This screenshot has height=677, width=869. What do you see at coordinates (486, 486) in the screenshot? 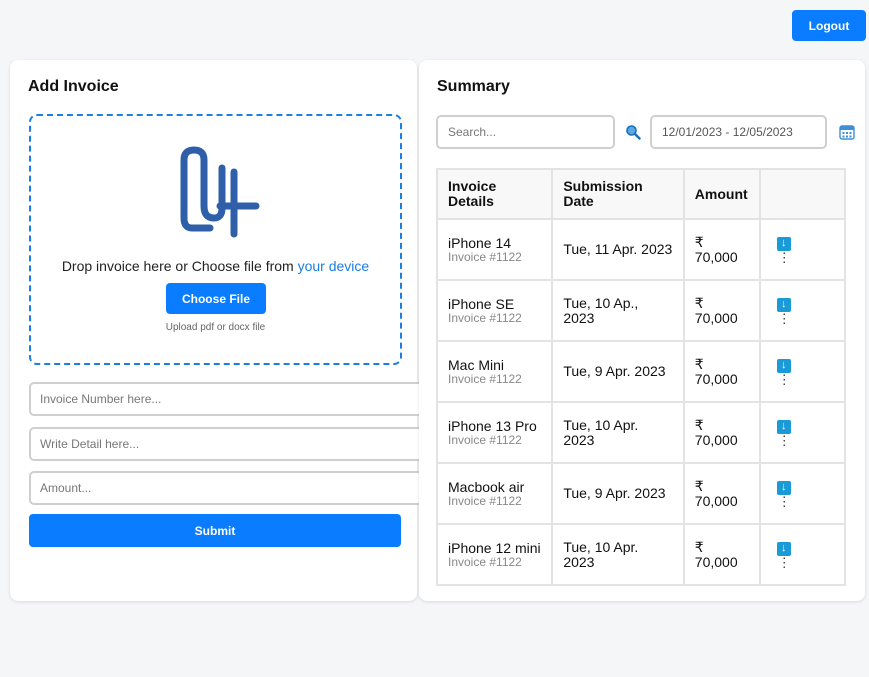
I see `item-name: Macbook air` at bounding box center [486, 486].